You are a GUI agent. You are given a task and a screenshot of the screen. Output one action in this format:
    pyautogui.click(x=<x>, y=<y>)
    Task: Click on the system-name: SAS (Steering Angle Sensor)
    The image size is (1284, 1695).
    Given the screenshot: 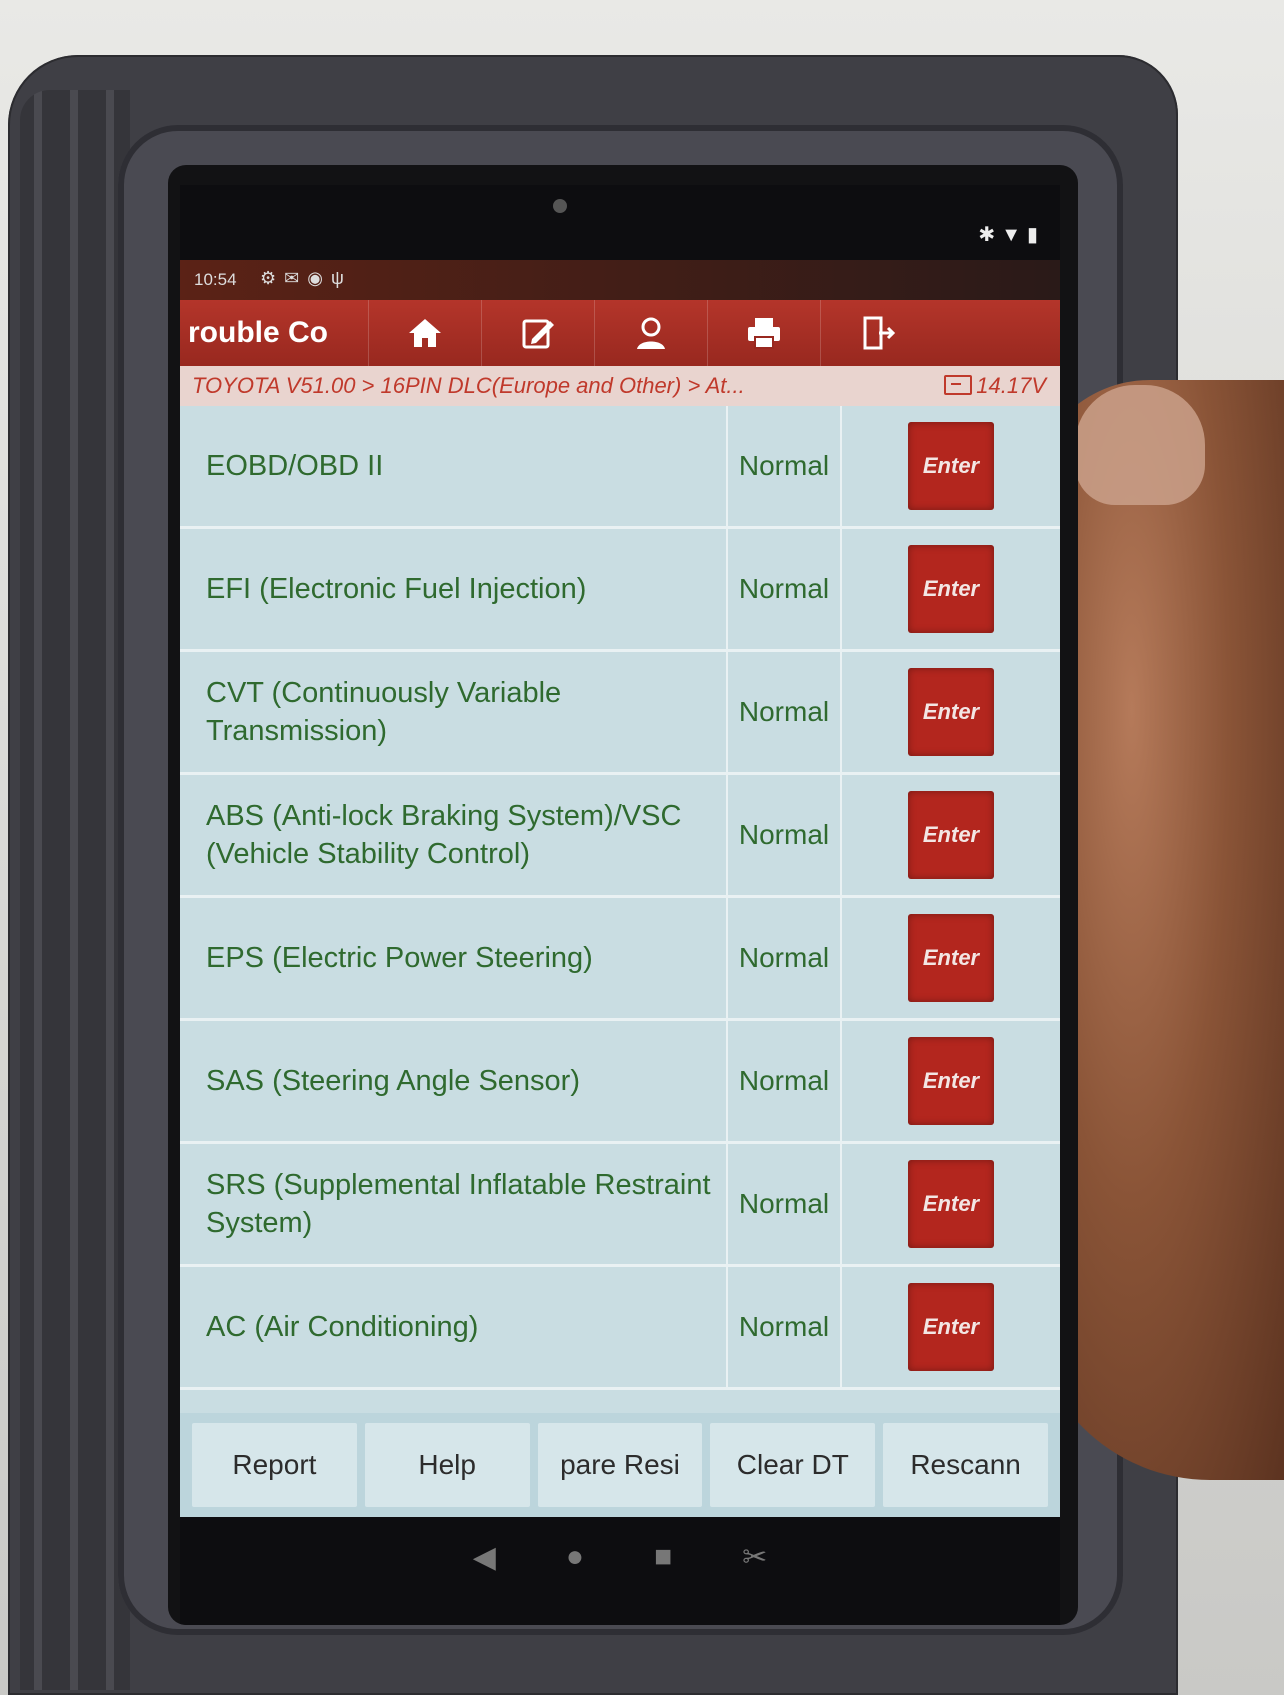 What is the action you would take?
    pyautogui.click(x=454, y=1081)
    